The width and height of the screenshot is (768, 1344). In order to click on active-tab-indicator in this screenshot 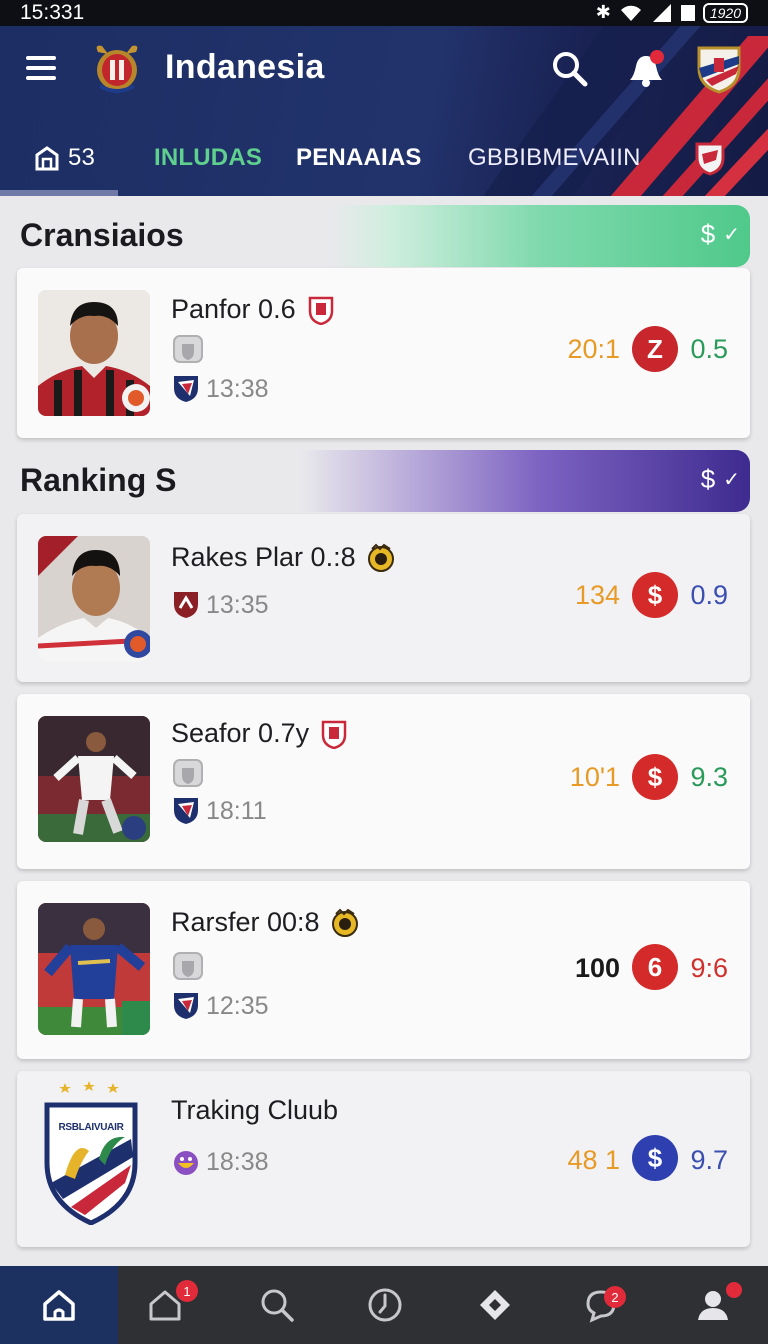, I will do `click(59, 193)`.